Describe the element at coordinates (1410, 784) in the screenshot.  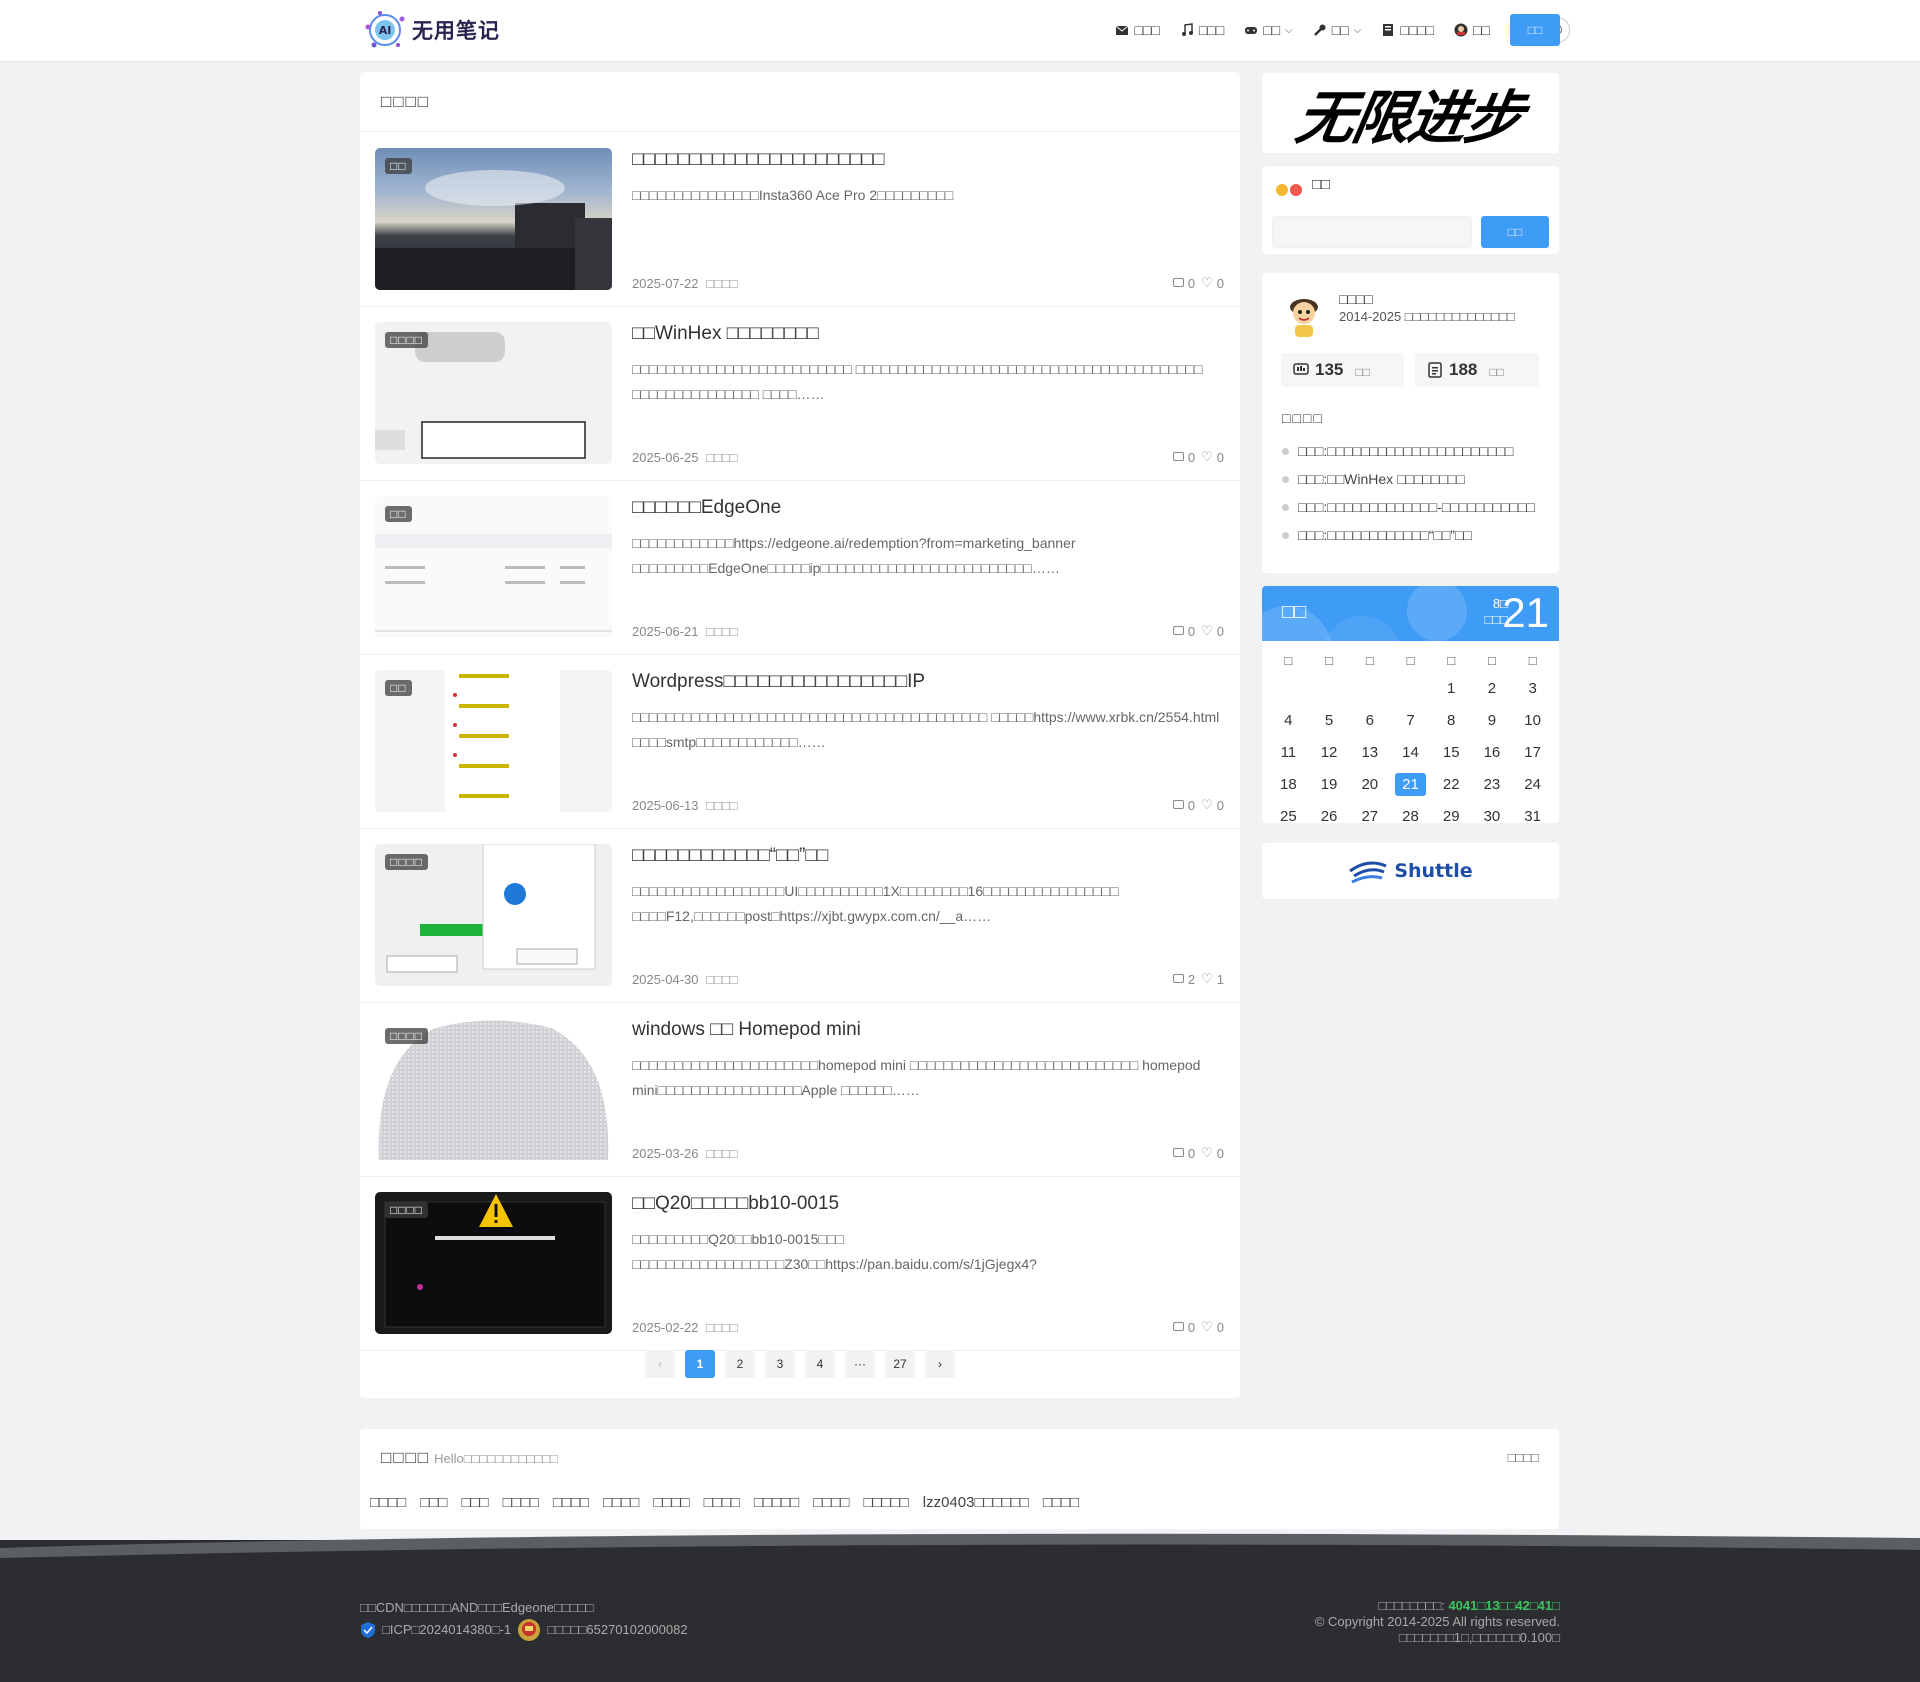
I see `calendar-today-cell: 21` at that location.